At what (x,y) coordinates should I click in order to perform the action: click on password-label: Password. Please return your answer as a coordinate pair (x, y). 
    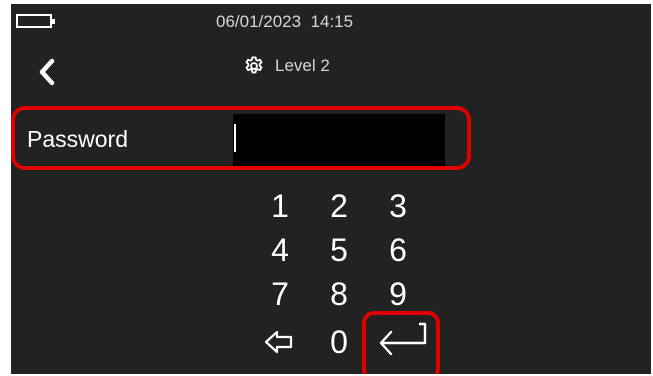
    Looking at the image, I should click on (77, 139).